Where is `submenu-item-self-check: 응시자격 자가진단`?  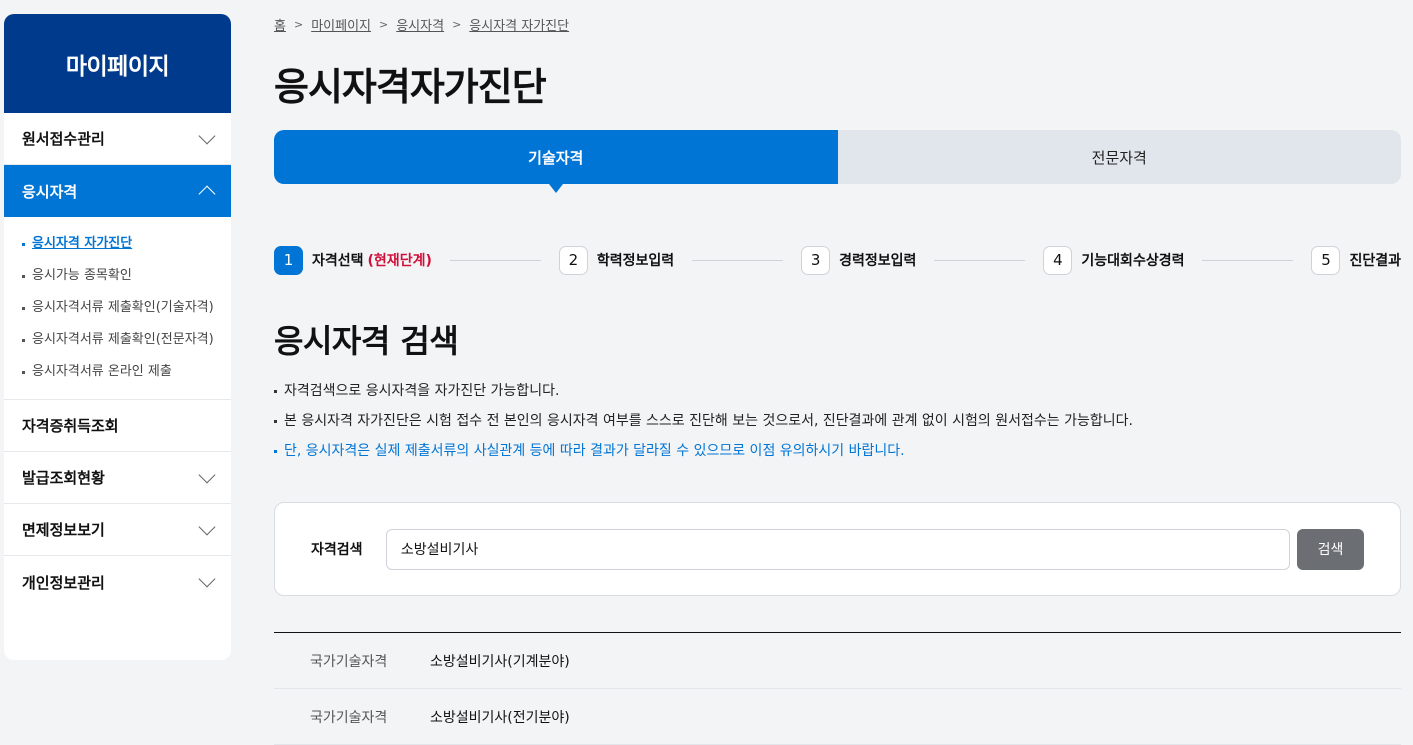 submenu-item-self-check: 응시자격 자가진단 is located at coordinates (121, 244).